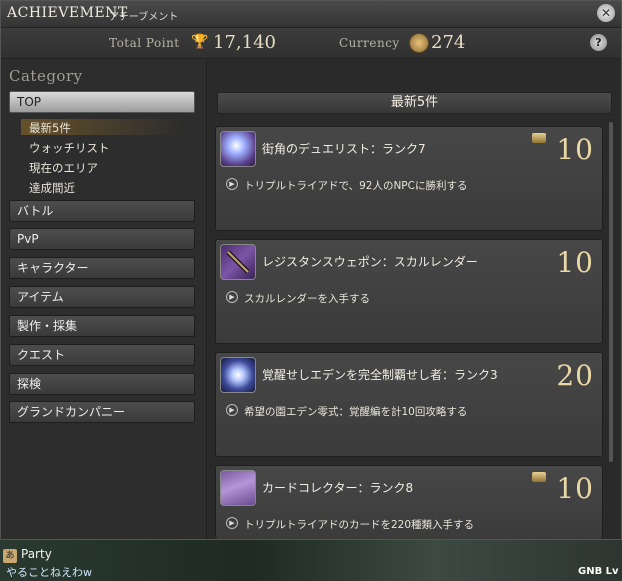 Image resolution: width=622 pixels, height=581 pixels. Describe the element at coordinates (102, 211) in the screenshot. I see `category-battle: バトル` at that location.